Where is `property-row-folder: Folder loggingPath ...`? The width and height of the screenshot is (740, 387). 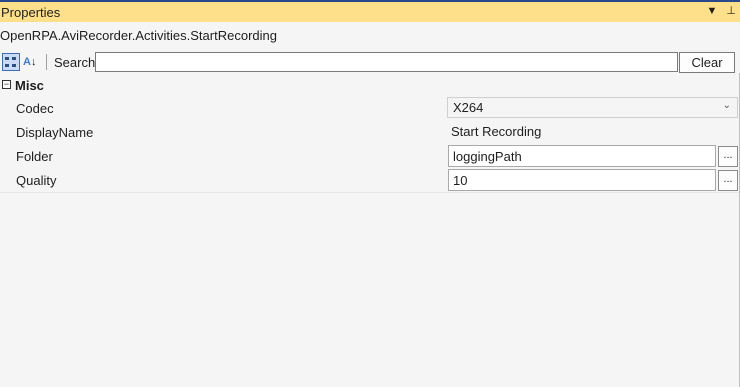
property-row-folder: Folder loggingPath ... is located at coordinates (370, 156).